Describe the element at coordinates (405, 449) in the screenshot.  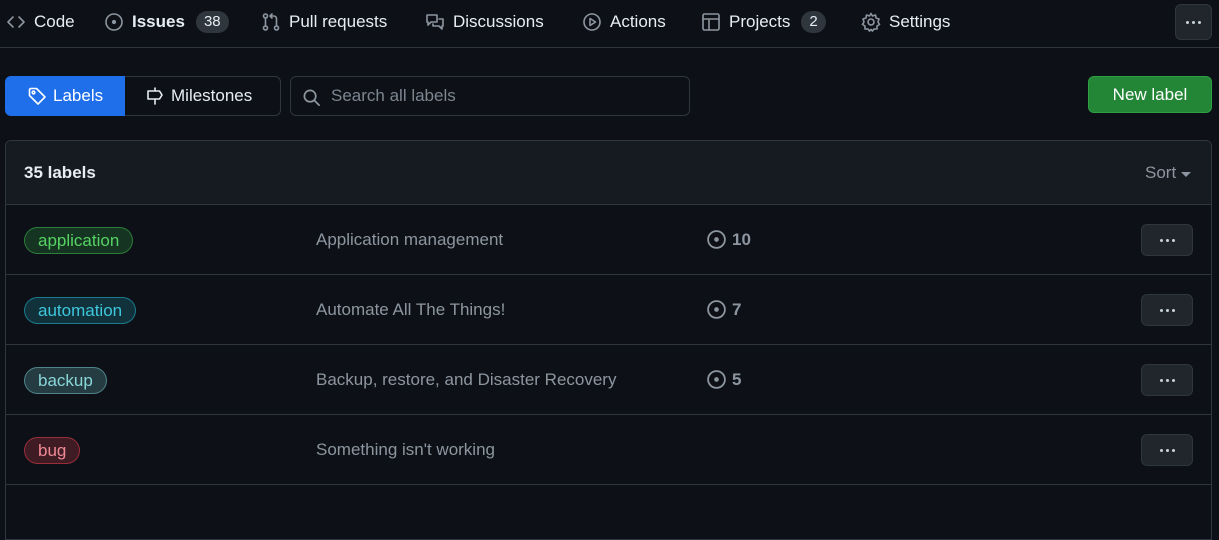
I see `label-description: Something isn't working` at that location.